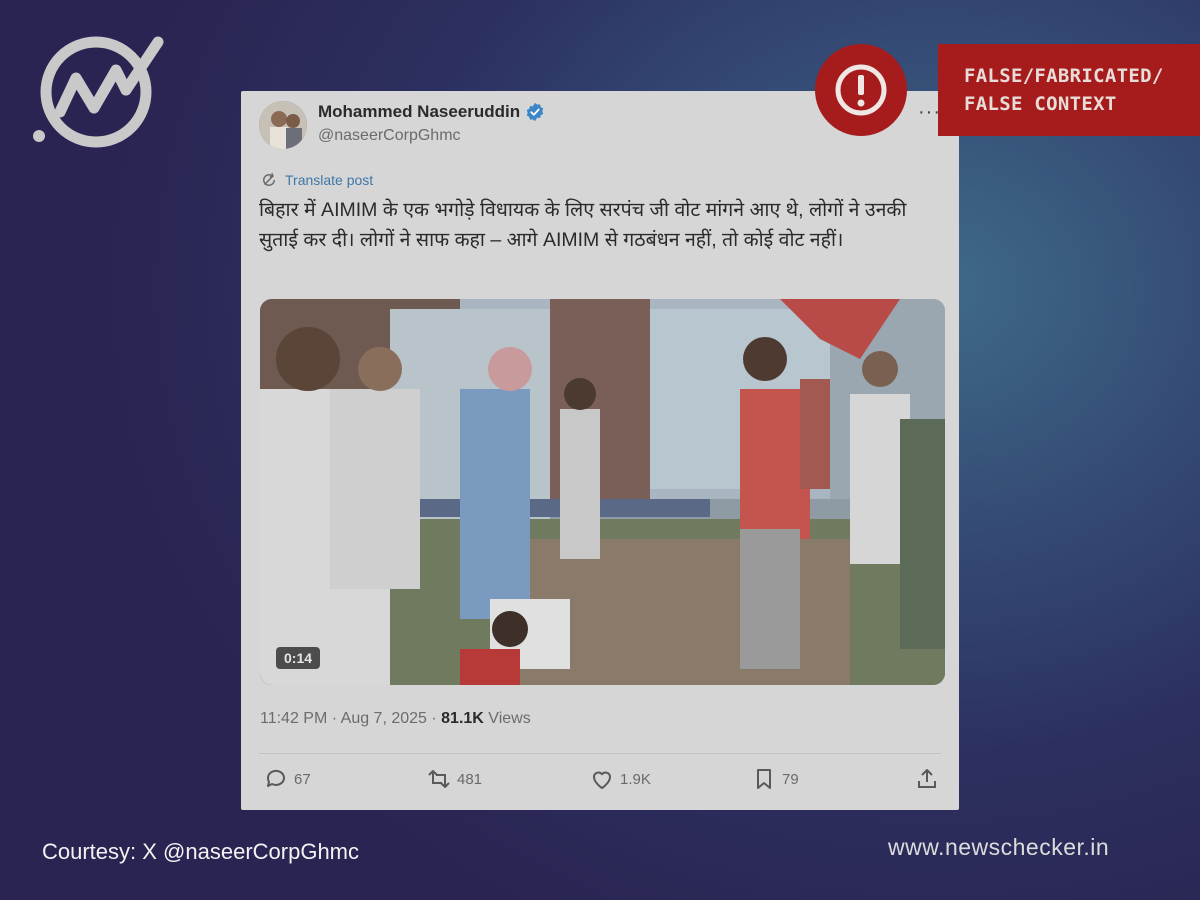  I want to click on author-handle: @naseerCorpGhmc, so click(389, 136).